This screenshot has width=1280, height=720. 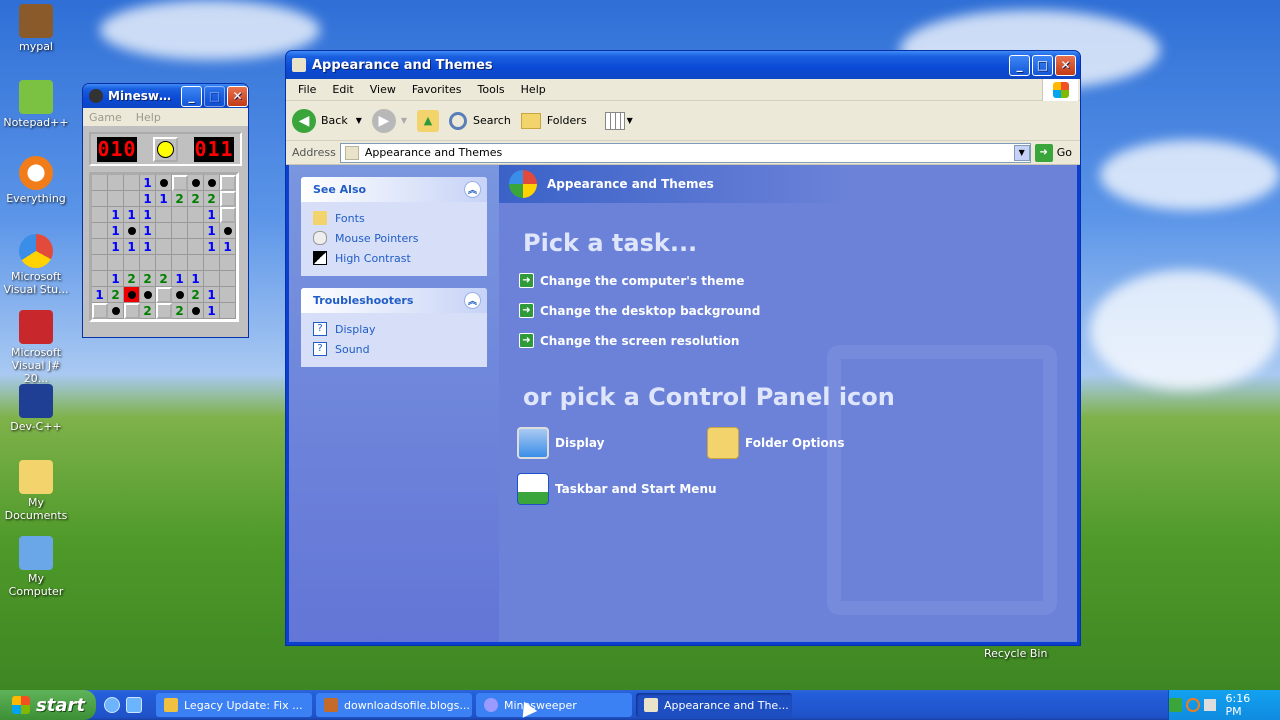 I want to click on cp-icon-taskbar-start-menu: Taskbar and Start Menu, so click(x=617, y=489).